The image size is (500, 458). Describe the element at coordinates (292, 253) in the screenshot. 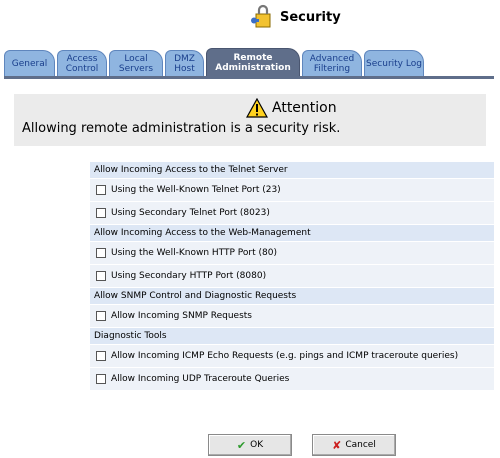

I see `option-http-well-known: Using the Well-Known HTTP Port (80)` at that location.